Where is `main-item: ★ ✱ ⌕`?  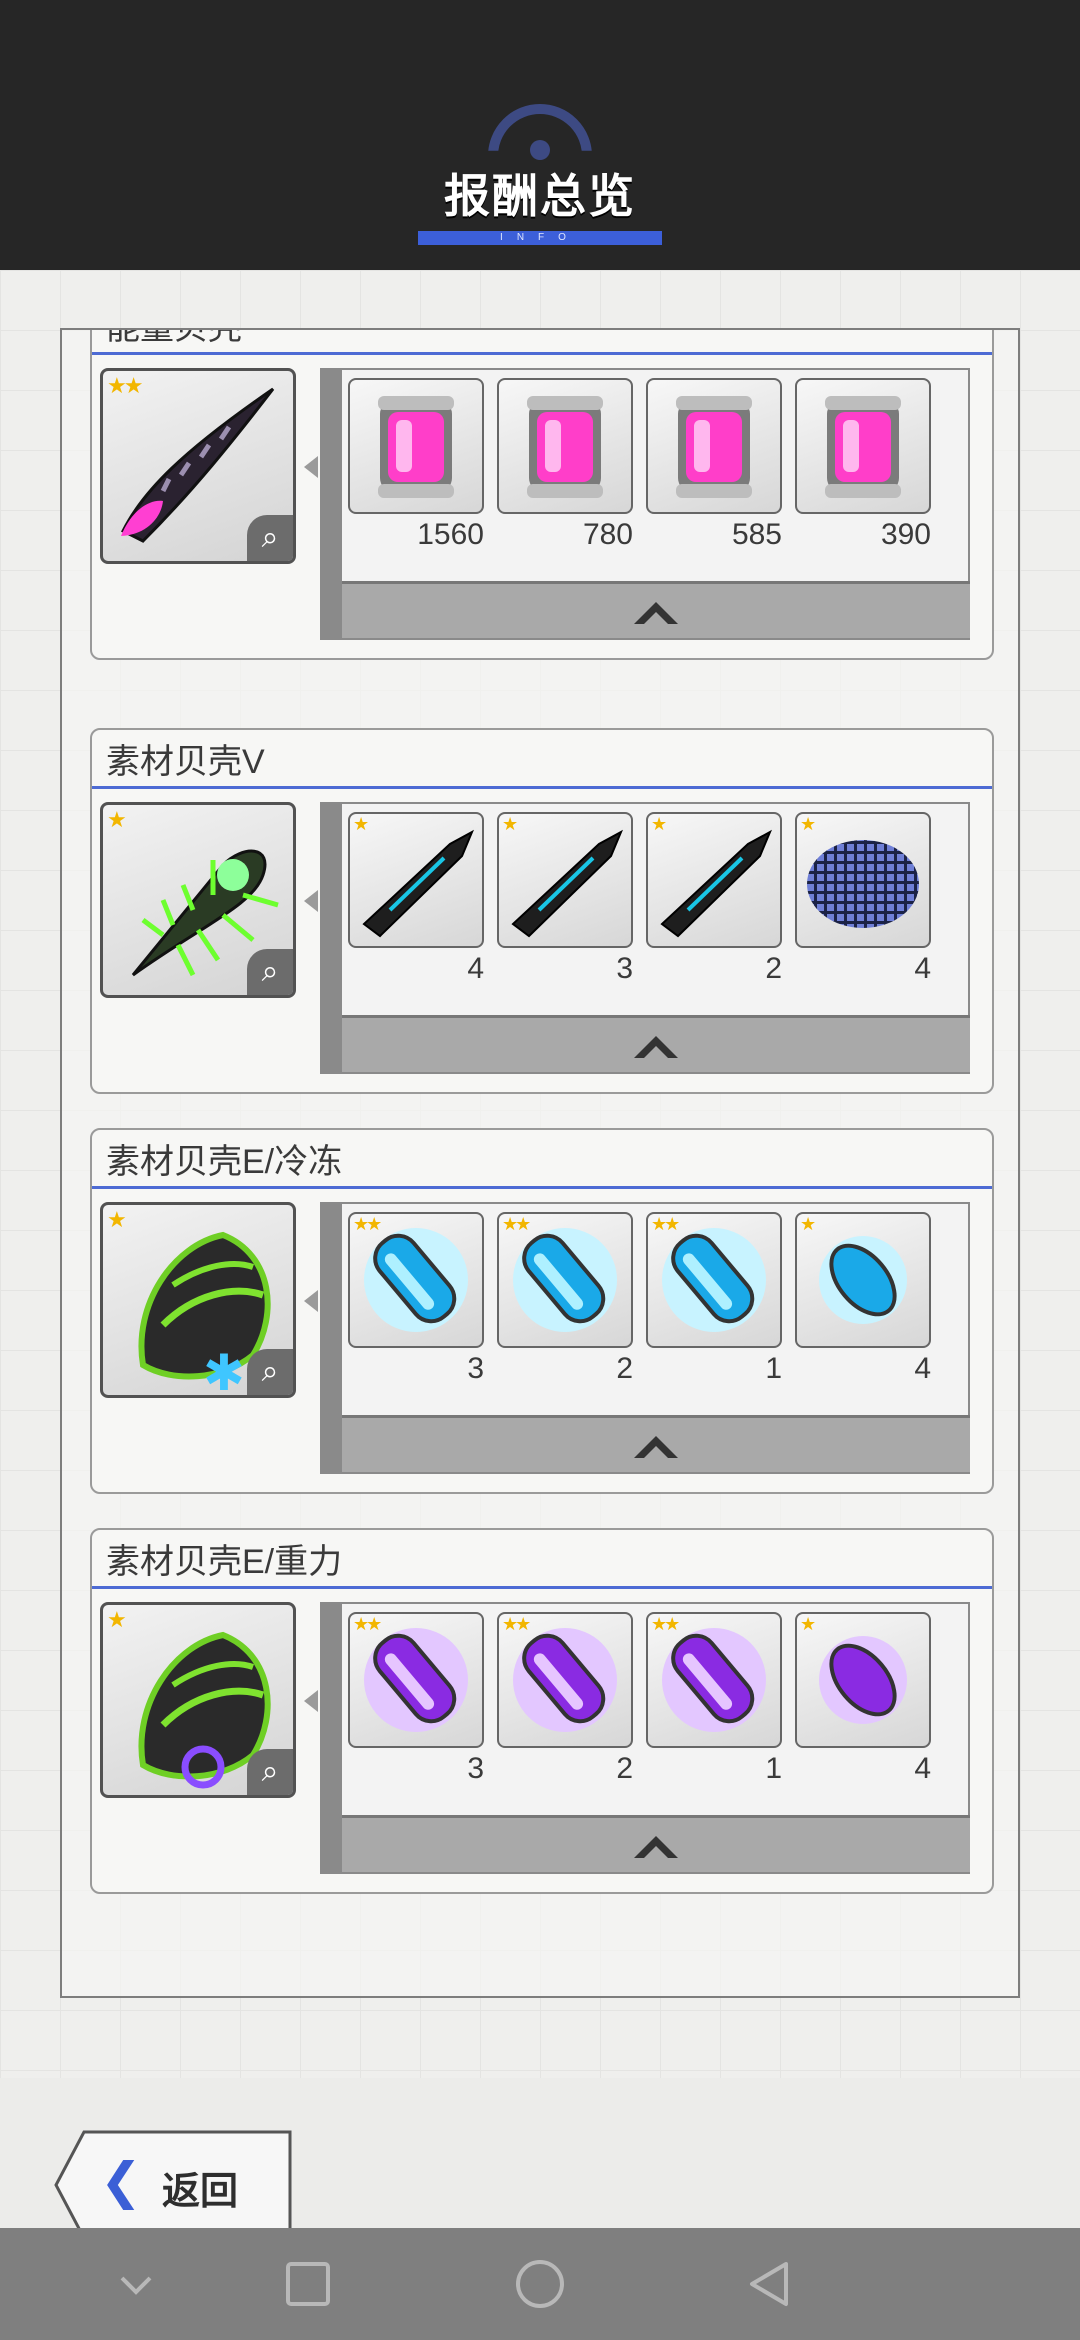
main-item: ★ ✱ ⌕ is located at coordinates (198, 1300).